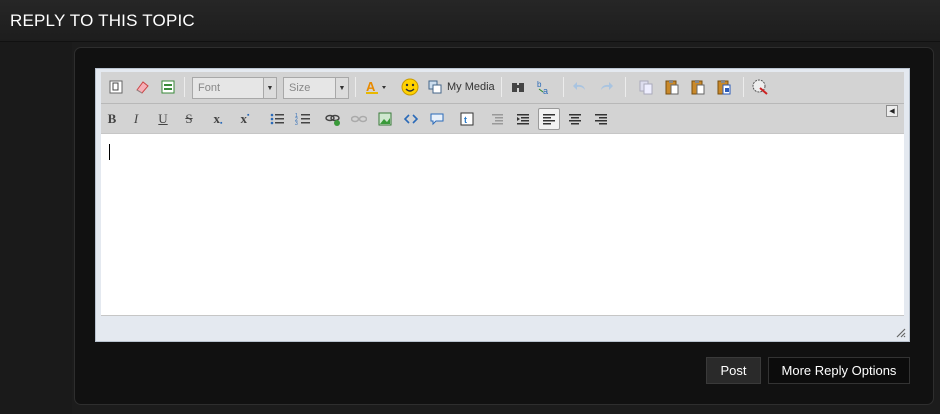 Image resolution: width=940 pixels, height=414 pixels. I want to click on replace-button: ba, so click(544, 87).